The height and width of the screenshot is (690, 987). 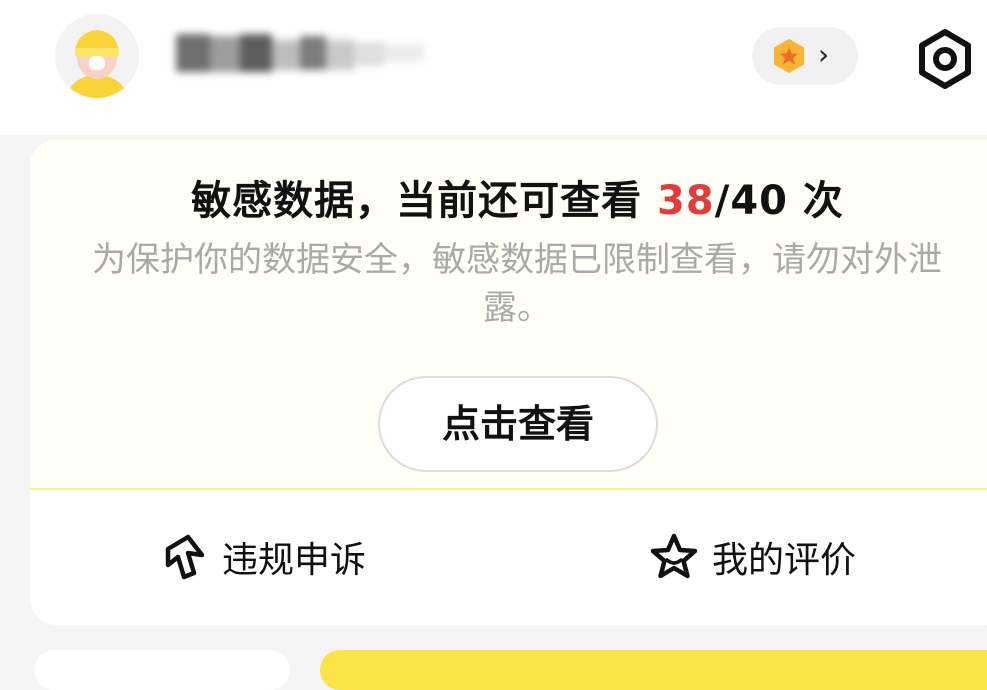 I want to click on settings-icon, so click(x=945, y=59).